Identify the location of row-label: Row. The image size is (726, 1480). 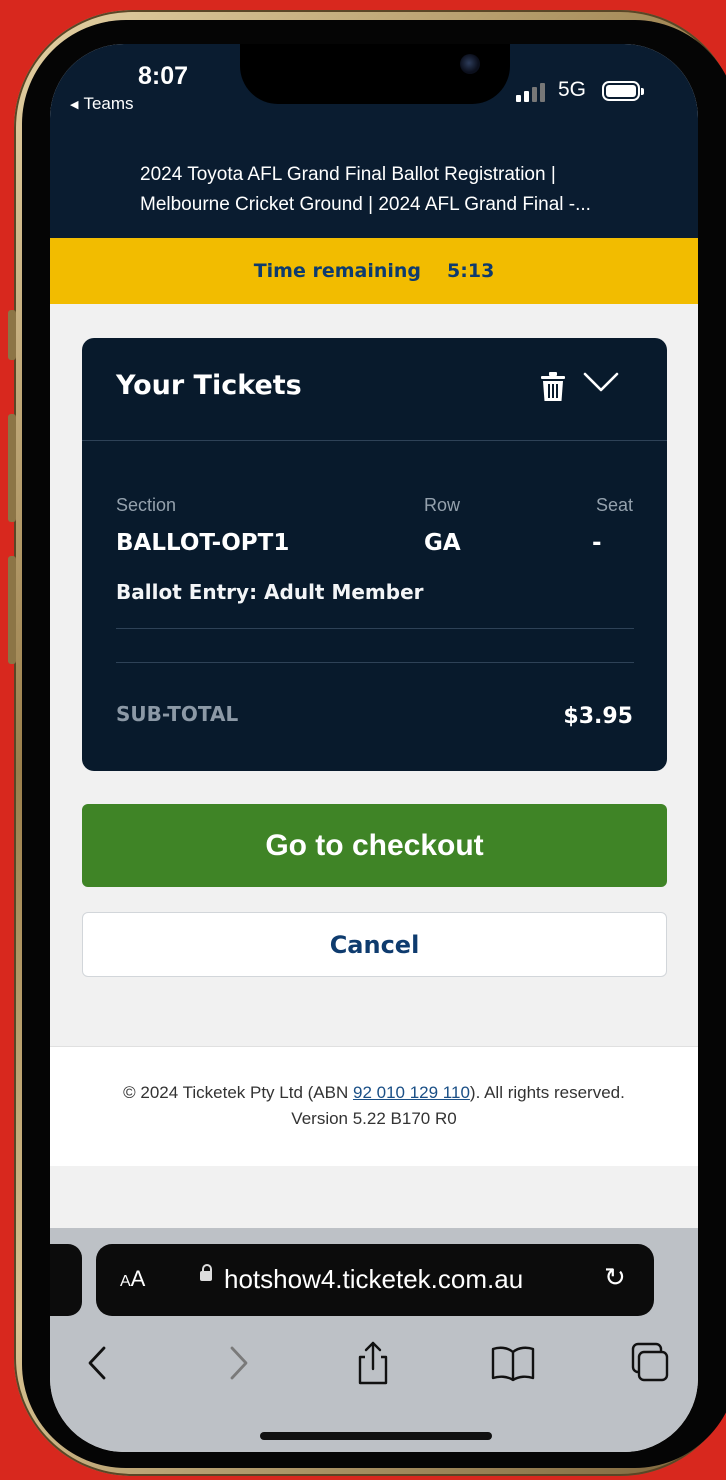
(442, 505).